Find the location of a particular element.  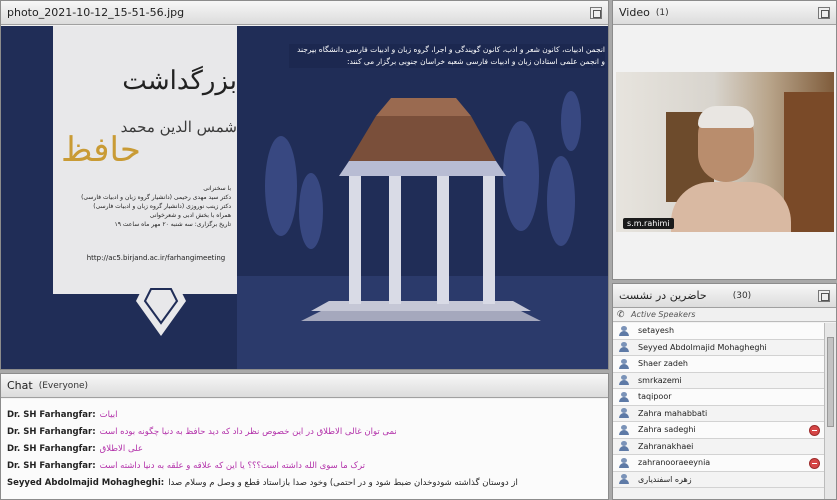

chat-pod-title-bar: Chat (Everyone) is located at coordinates (304, 386).